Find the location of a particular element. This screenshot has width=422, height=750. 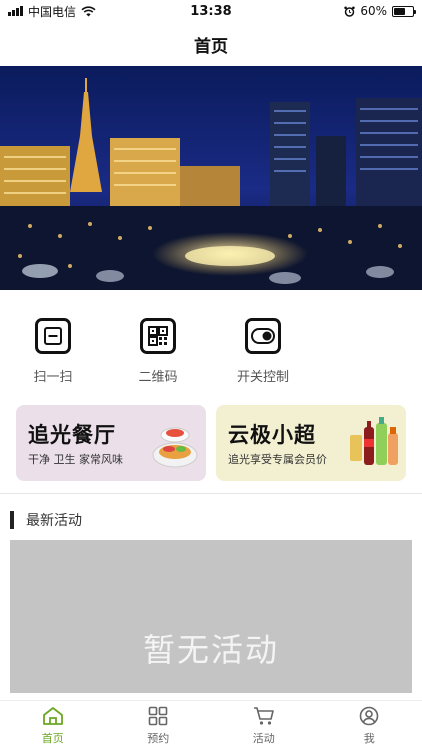

tab-home: 首页 is located at coordinates (53, 725).